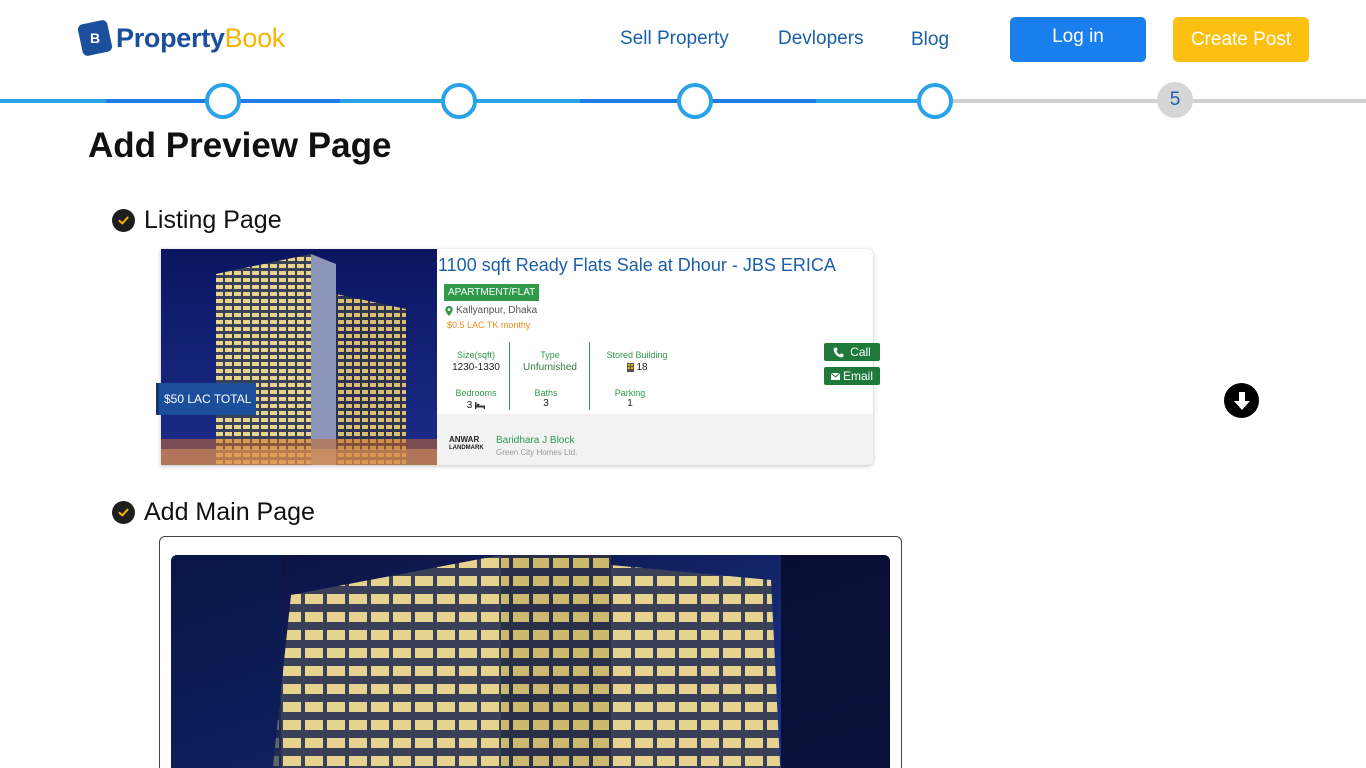  I want to click on page-title: Add Preview Page, so click(240, 145).